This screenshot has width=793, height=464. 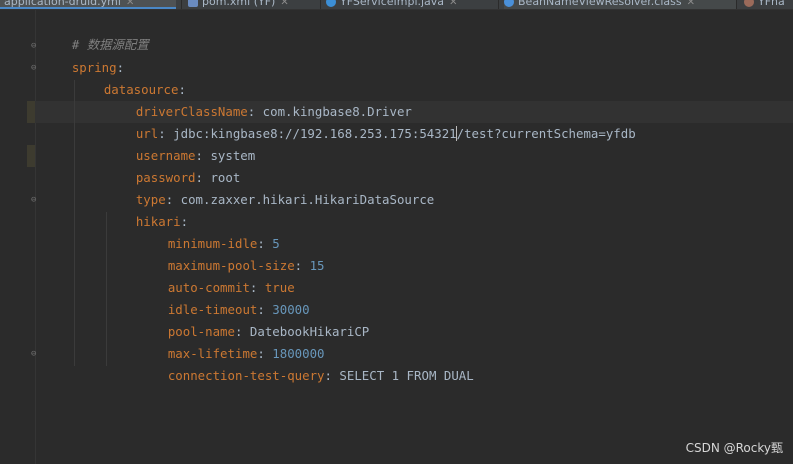 I want to click on code-line-spring: spring:, so click(x=83, y=55).